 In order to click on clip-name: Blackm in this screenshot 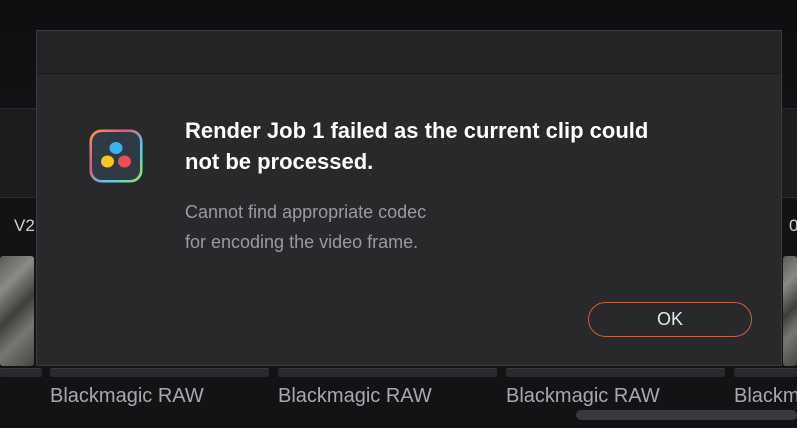, I will do `click(765, 396)`.